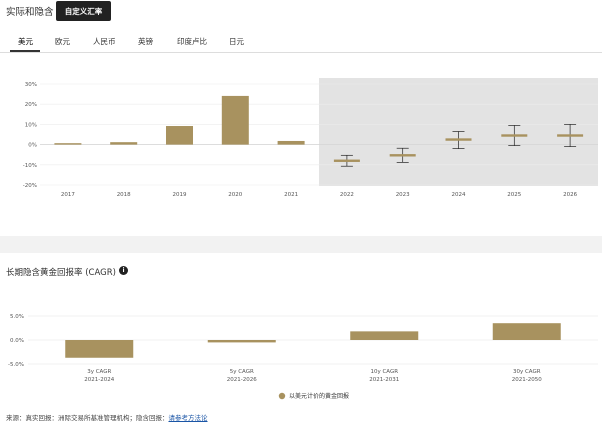 The height and width of the screenshot is (422, 602). What do you see at coordinates (123, 270) in the screenshot?
I see `info-icon: i` at bounding box center [123, 270].